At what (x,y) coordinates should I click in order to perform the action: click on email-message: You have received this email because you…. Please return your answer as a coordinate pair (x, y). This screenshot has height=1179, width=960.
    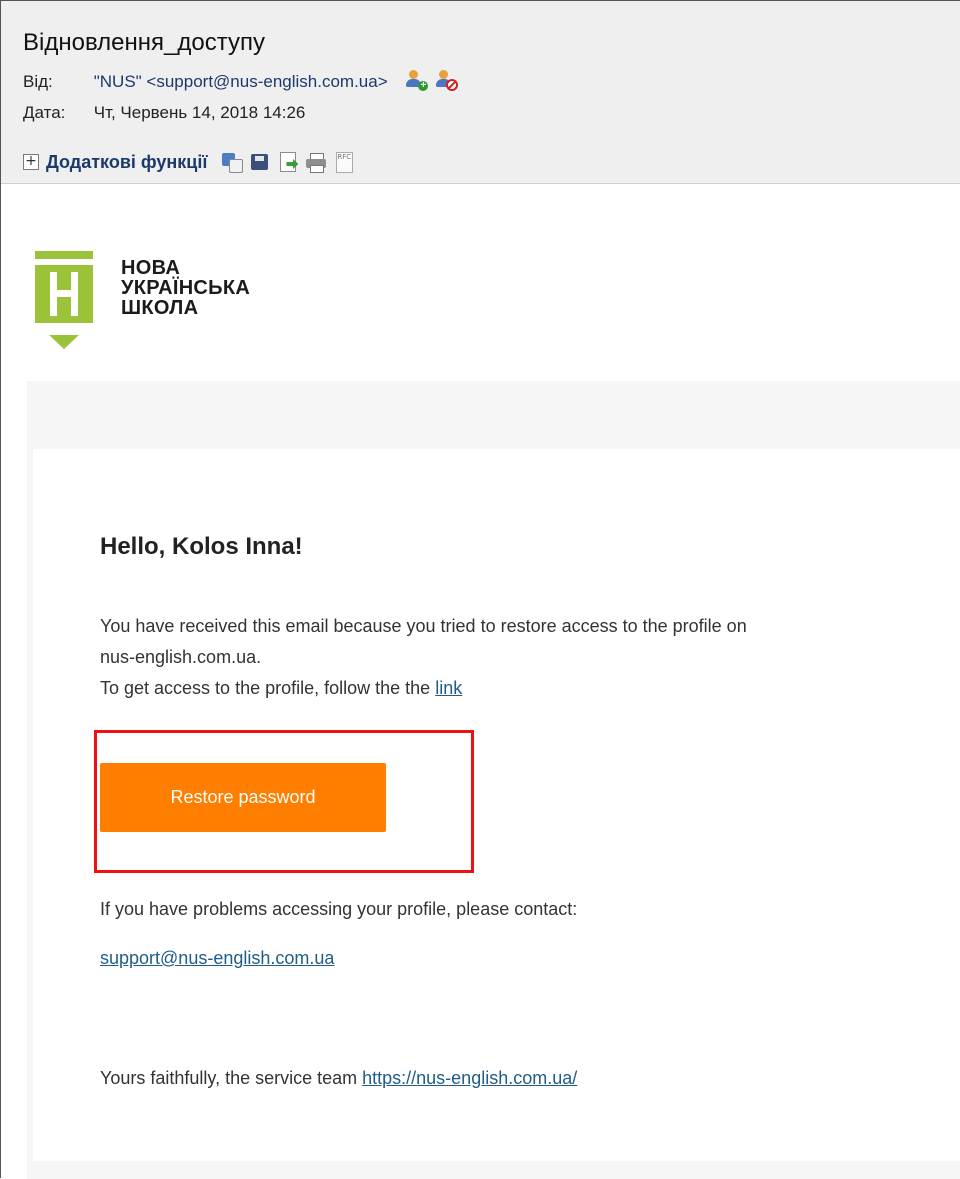
    Looking at the image, I should click on (520, 657).